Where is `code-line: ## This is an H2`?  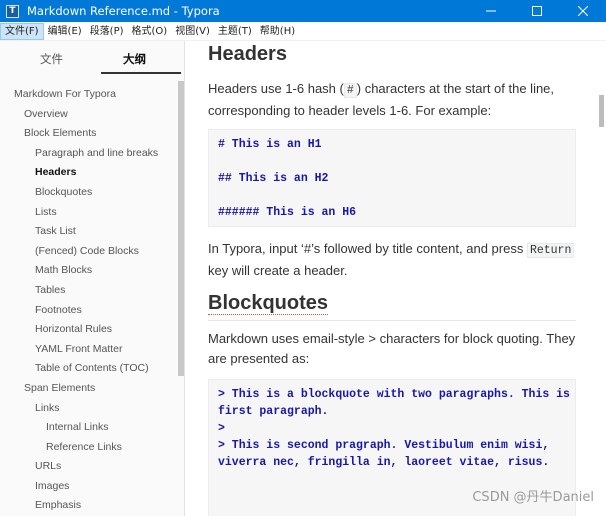 code-line: ## This is an H2 is located at coordinates (273, 178).